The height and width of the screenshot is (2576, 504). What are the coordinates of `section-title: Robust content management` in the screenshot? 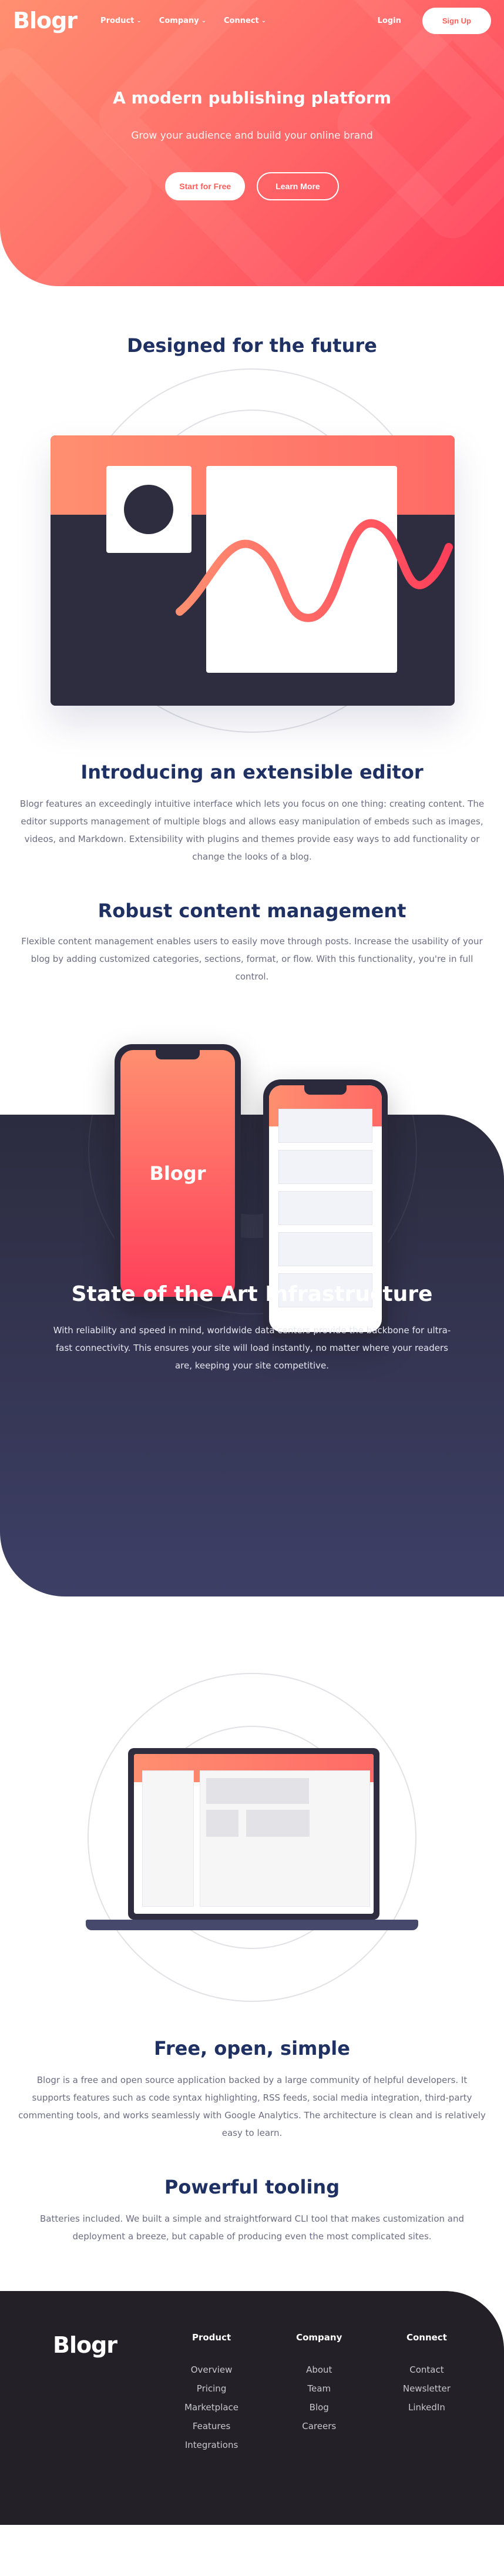 It's located at (252, 911).